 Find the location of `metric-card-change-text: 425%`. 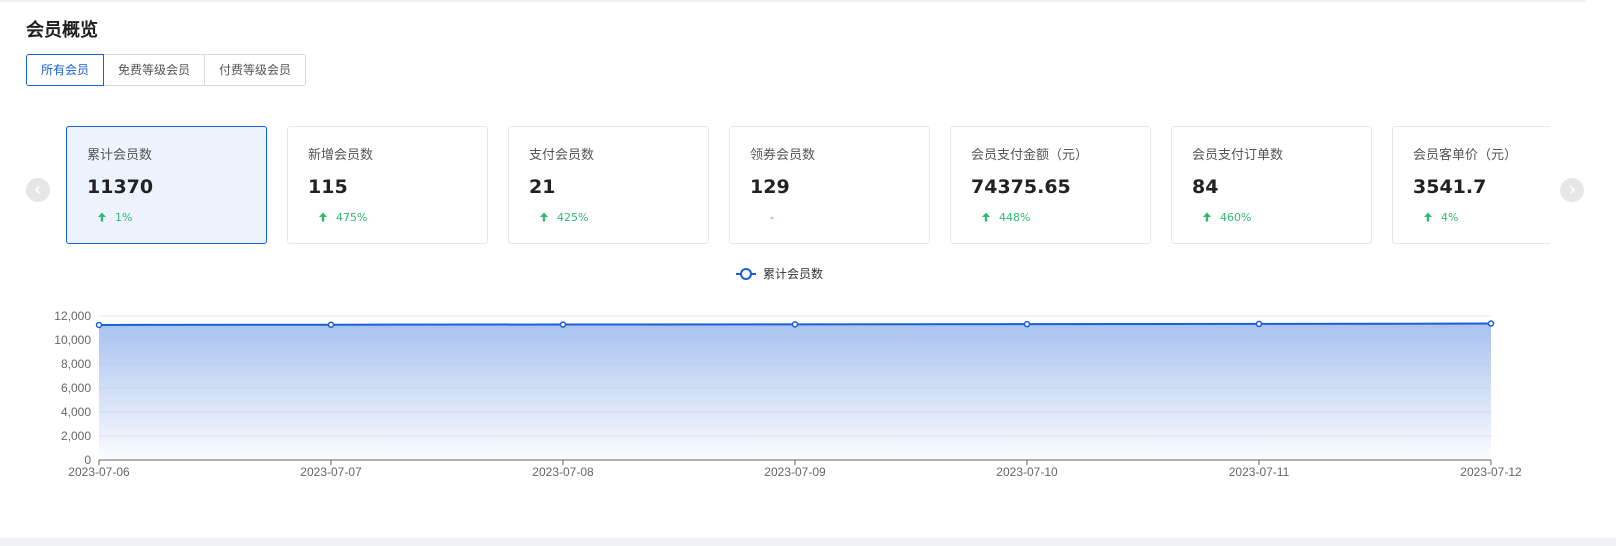

metric-card-change-text: 425% is located at coordinates (573, 217).